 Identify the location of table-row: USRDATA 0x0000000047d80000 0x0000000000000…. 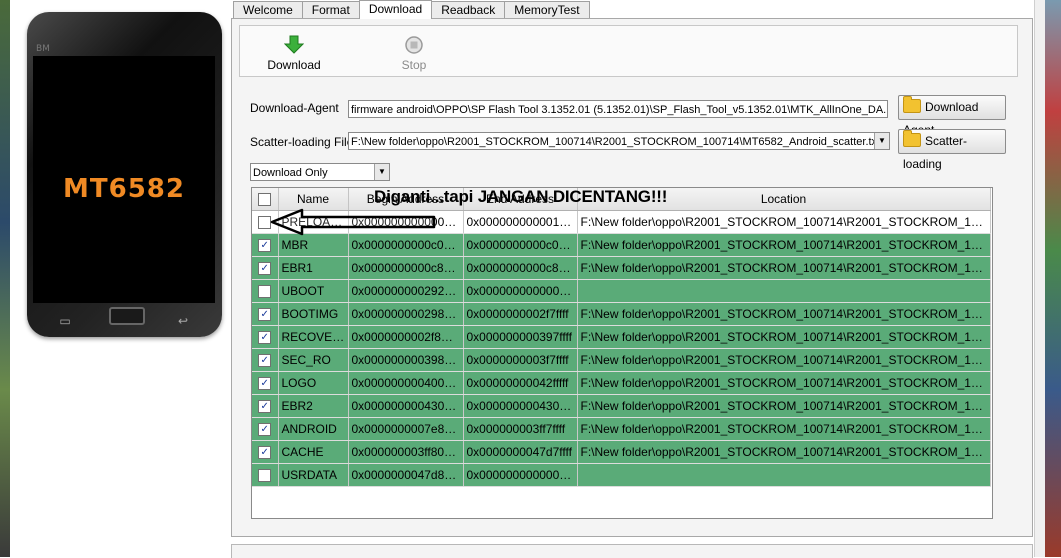
(621, 475).